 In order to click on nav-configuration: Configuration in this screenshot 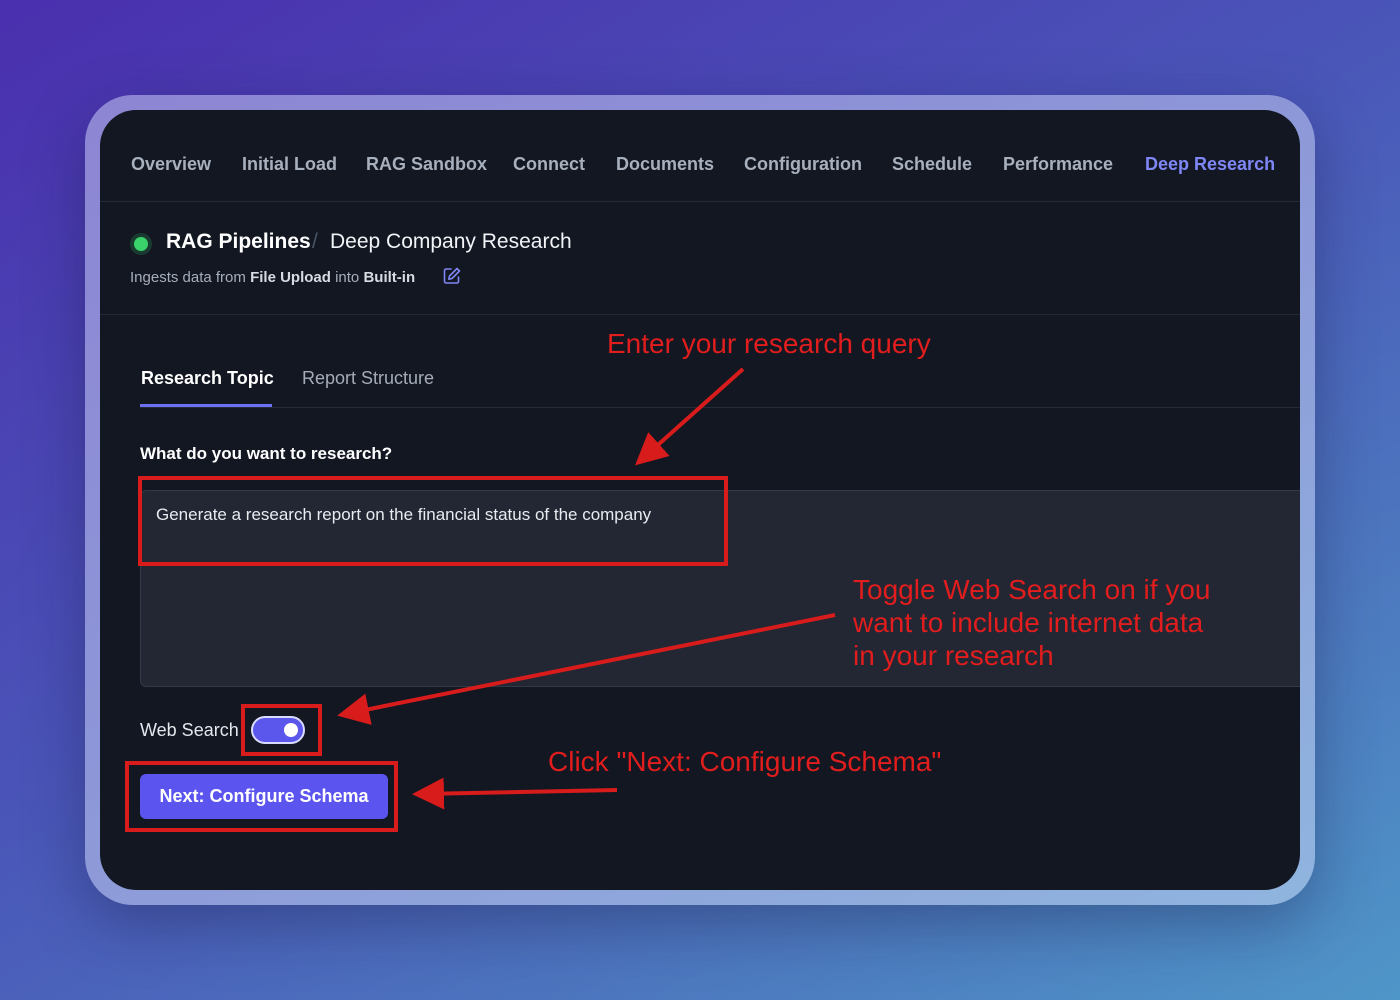, I will do `click(803, 164)`.